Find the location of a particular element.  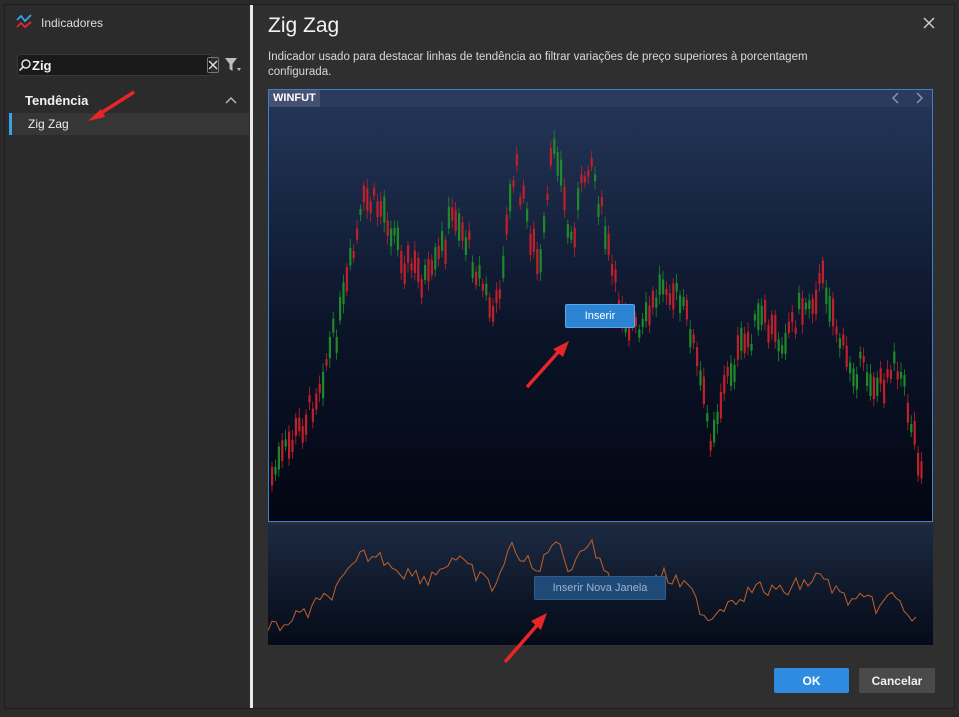

insert-button: Inserir is located at coordinates (600, 316).